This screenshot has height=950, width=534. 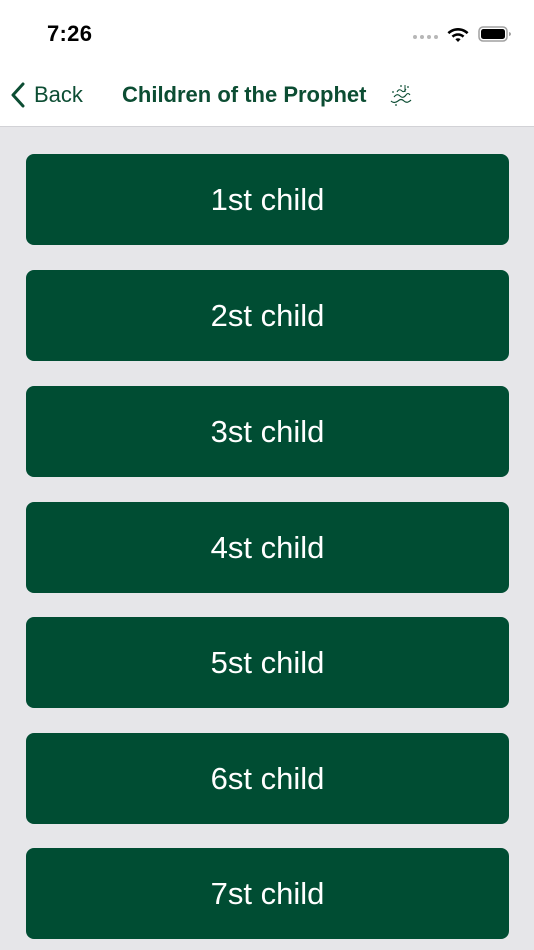 I want to click on chevron-left-icon, so click(x=18, y=95).